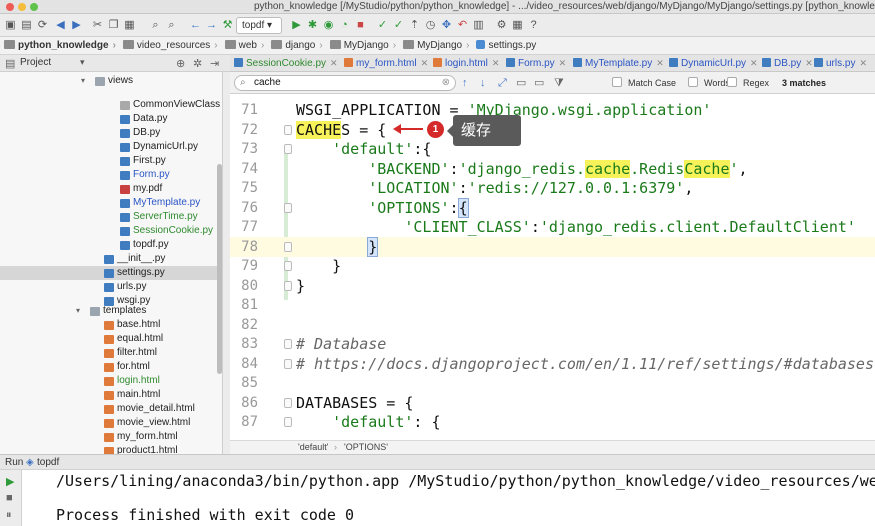 The height and width of the screenshot is (526, 875). What do you see at coordinates (465, 83) in the screenshot?
I see `previous-match-icon: ↑` at bounding box center [465, 83].